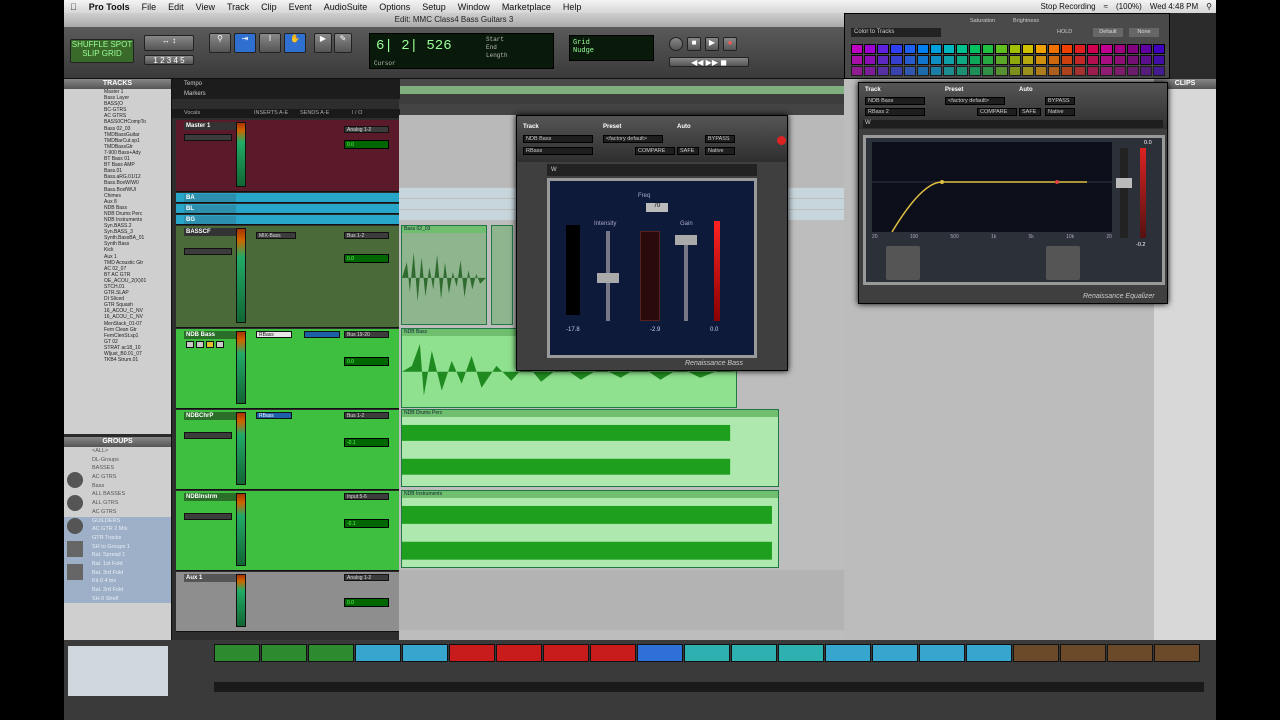  Describe the element at coordinates (434, 7) in the screenshot. I see `menu-setup: Setup` at that location.